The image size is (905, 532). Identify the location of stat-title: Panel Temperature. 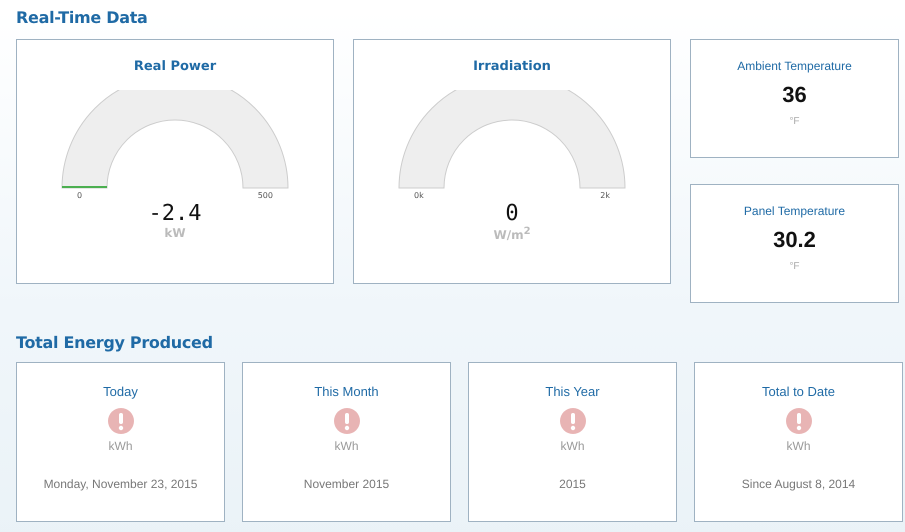
(795, 211).